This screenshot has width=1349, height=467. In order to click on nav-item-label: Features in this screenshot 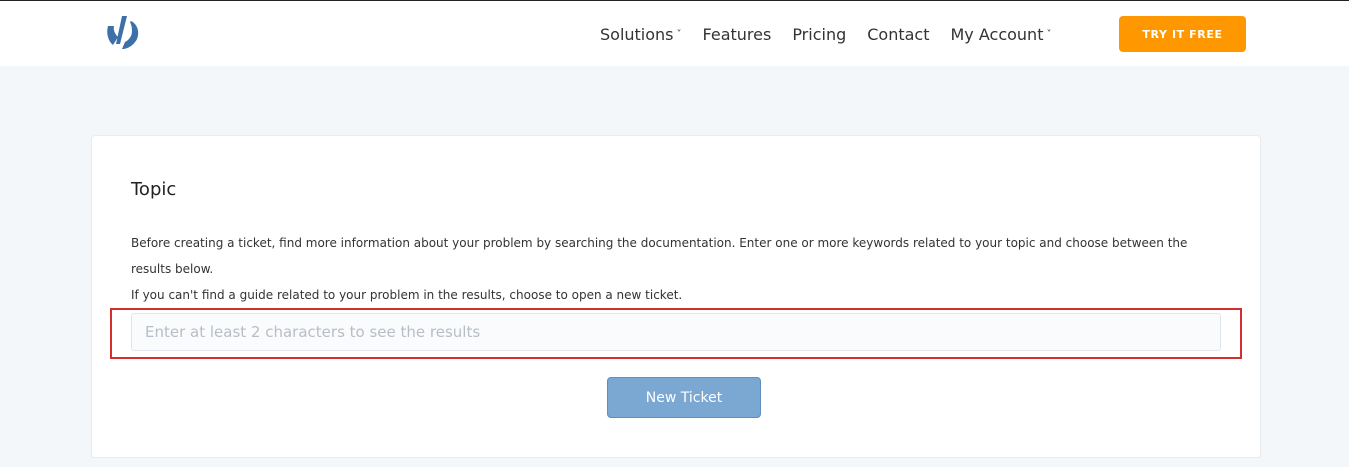, I will do `click(737, 34)`.